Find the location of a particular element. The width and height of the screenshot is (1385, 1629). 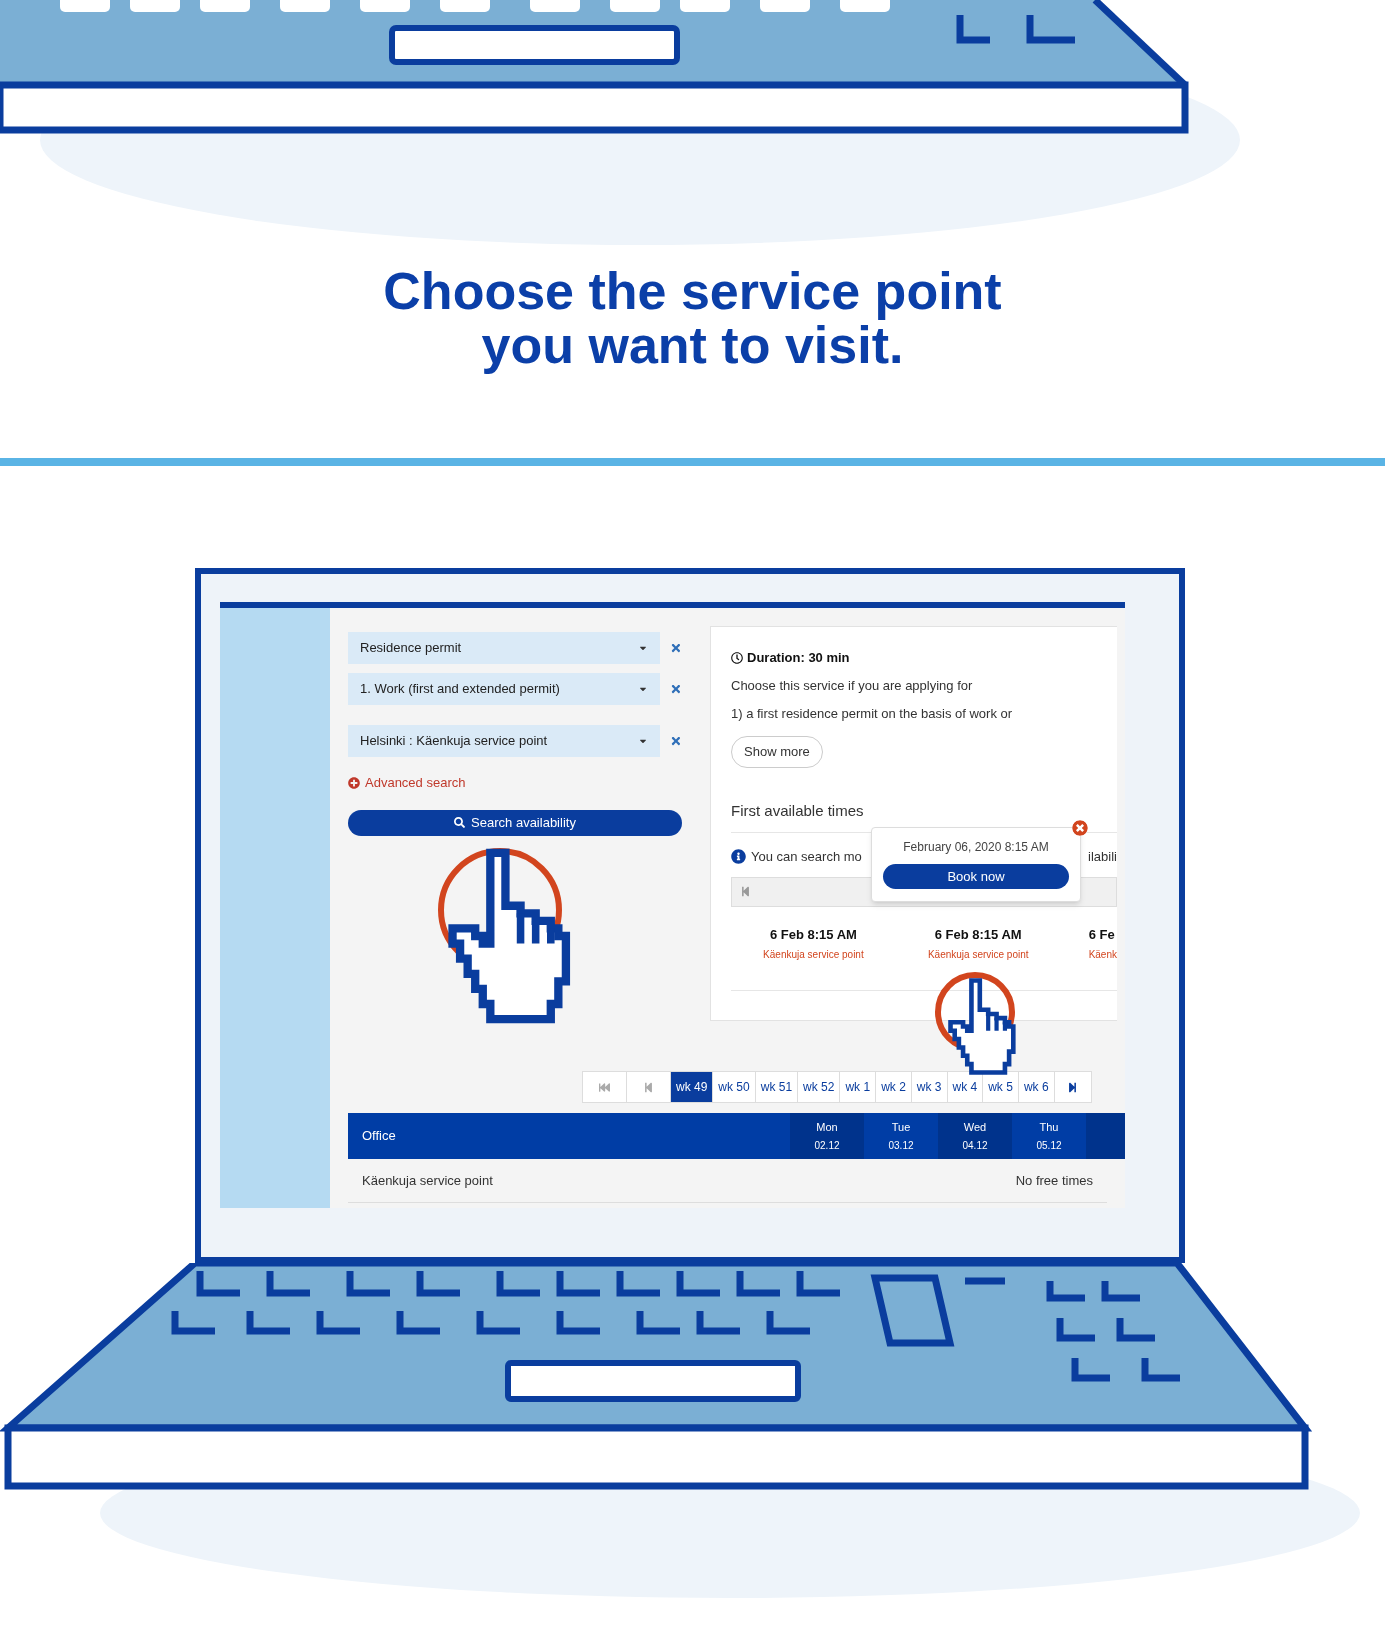

section-title: First available times is located at coordinates (798, 810).